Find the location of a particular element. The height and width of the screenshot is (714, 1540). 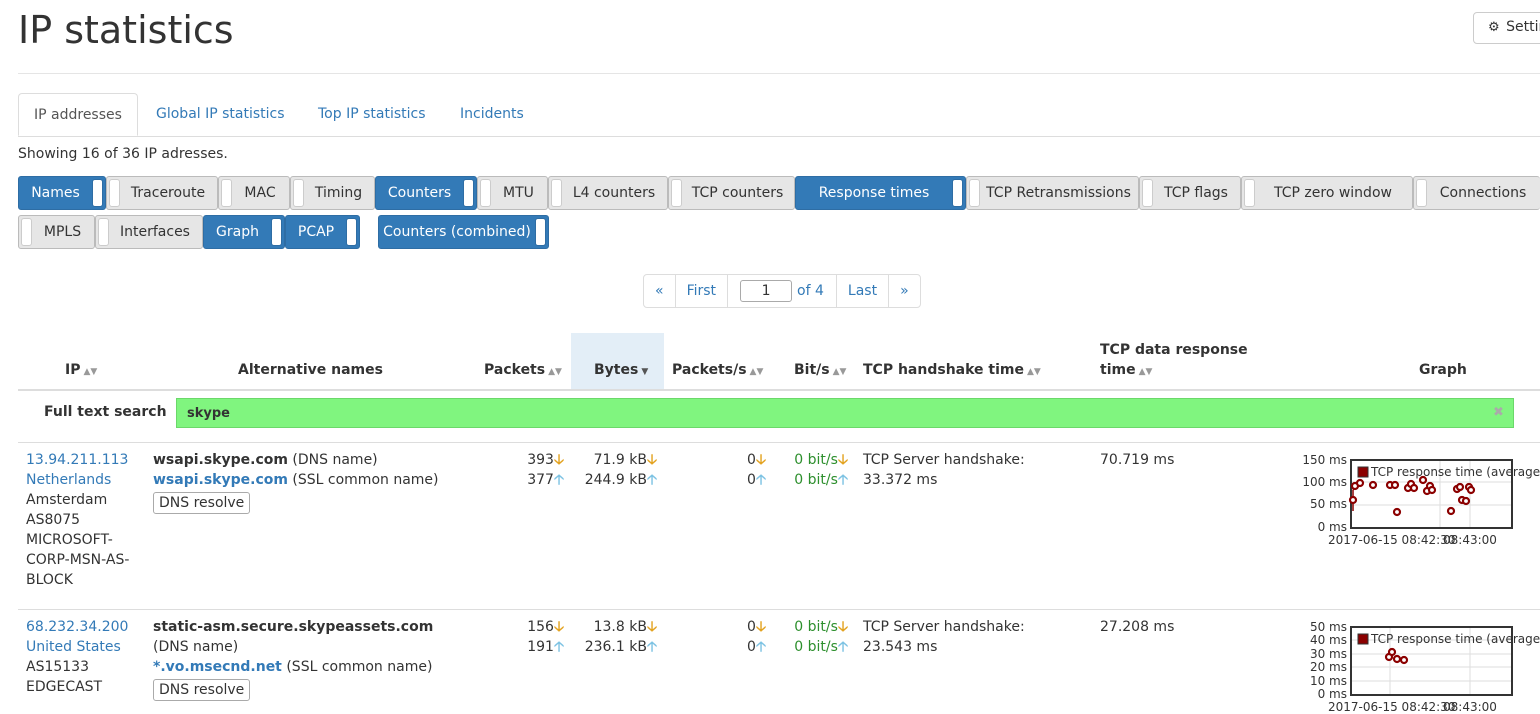

handshake-label: TCP Server handshake: is located at coordinates (944, 460).